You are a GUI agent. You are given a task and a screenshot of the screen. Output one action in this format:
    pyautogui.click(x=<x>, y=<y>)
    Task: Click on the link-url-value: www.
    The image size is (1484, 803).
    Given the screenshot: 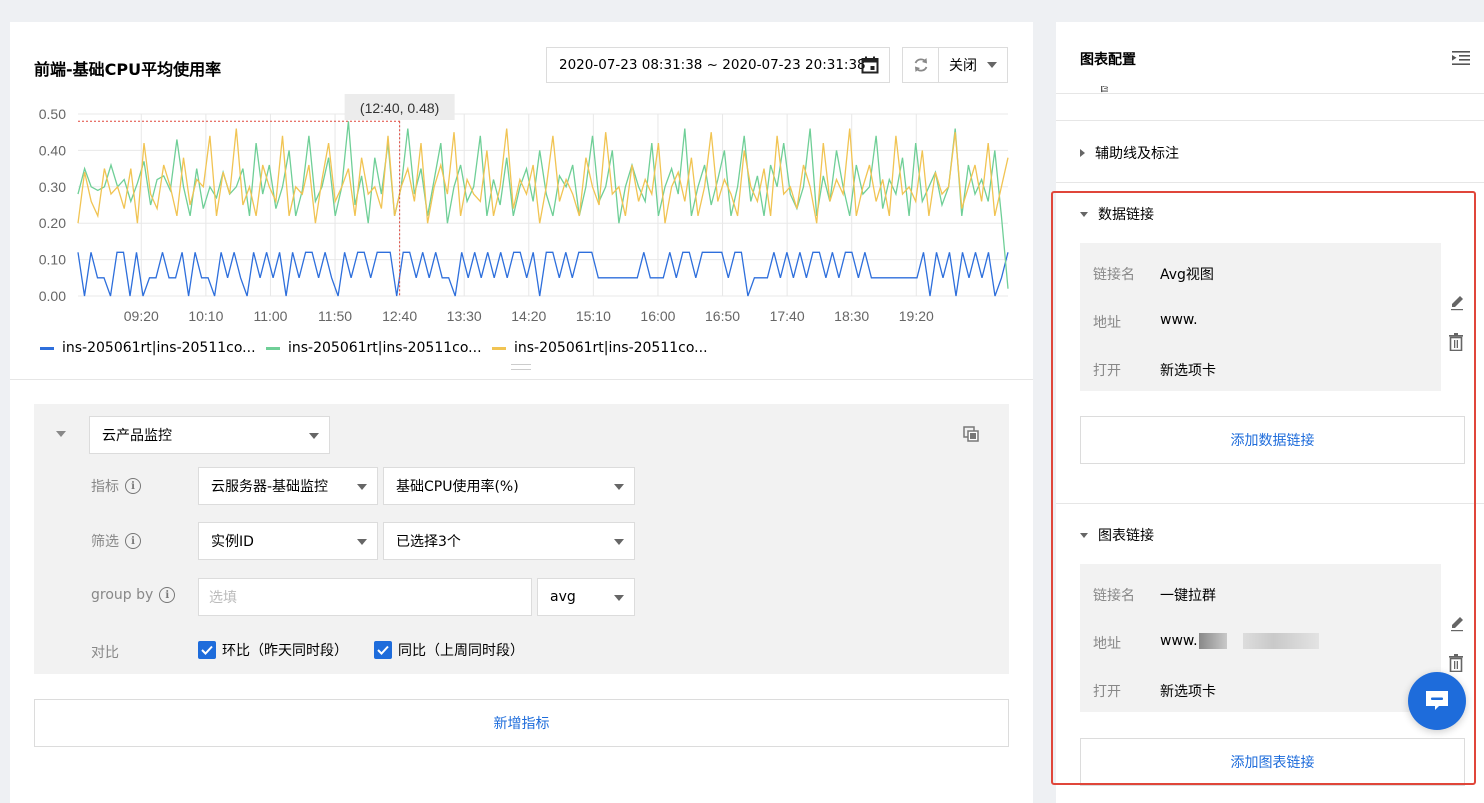 What is the action you would take?
    pyautogui.click(x=1239, y=643)
    